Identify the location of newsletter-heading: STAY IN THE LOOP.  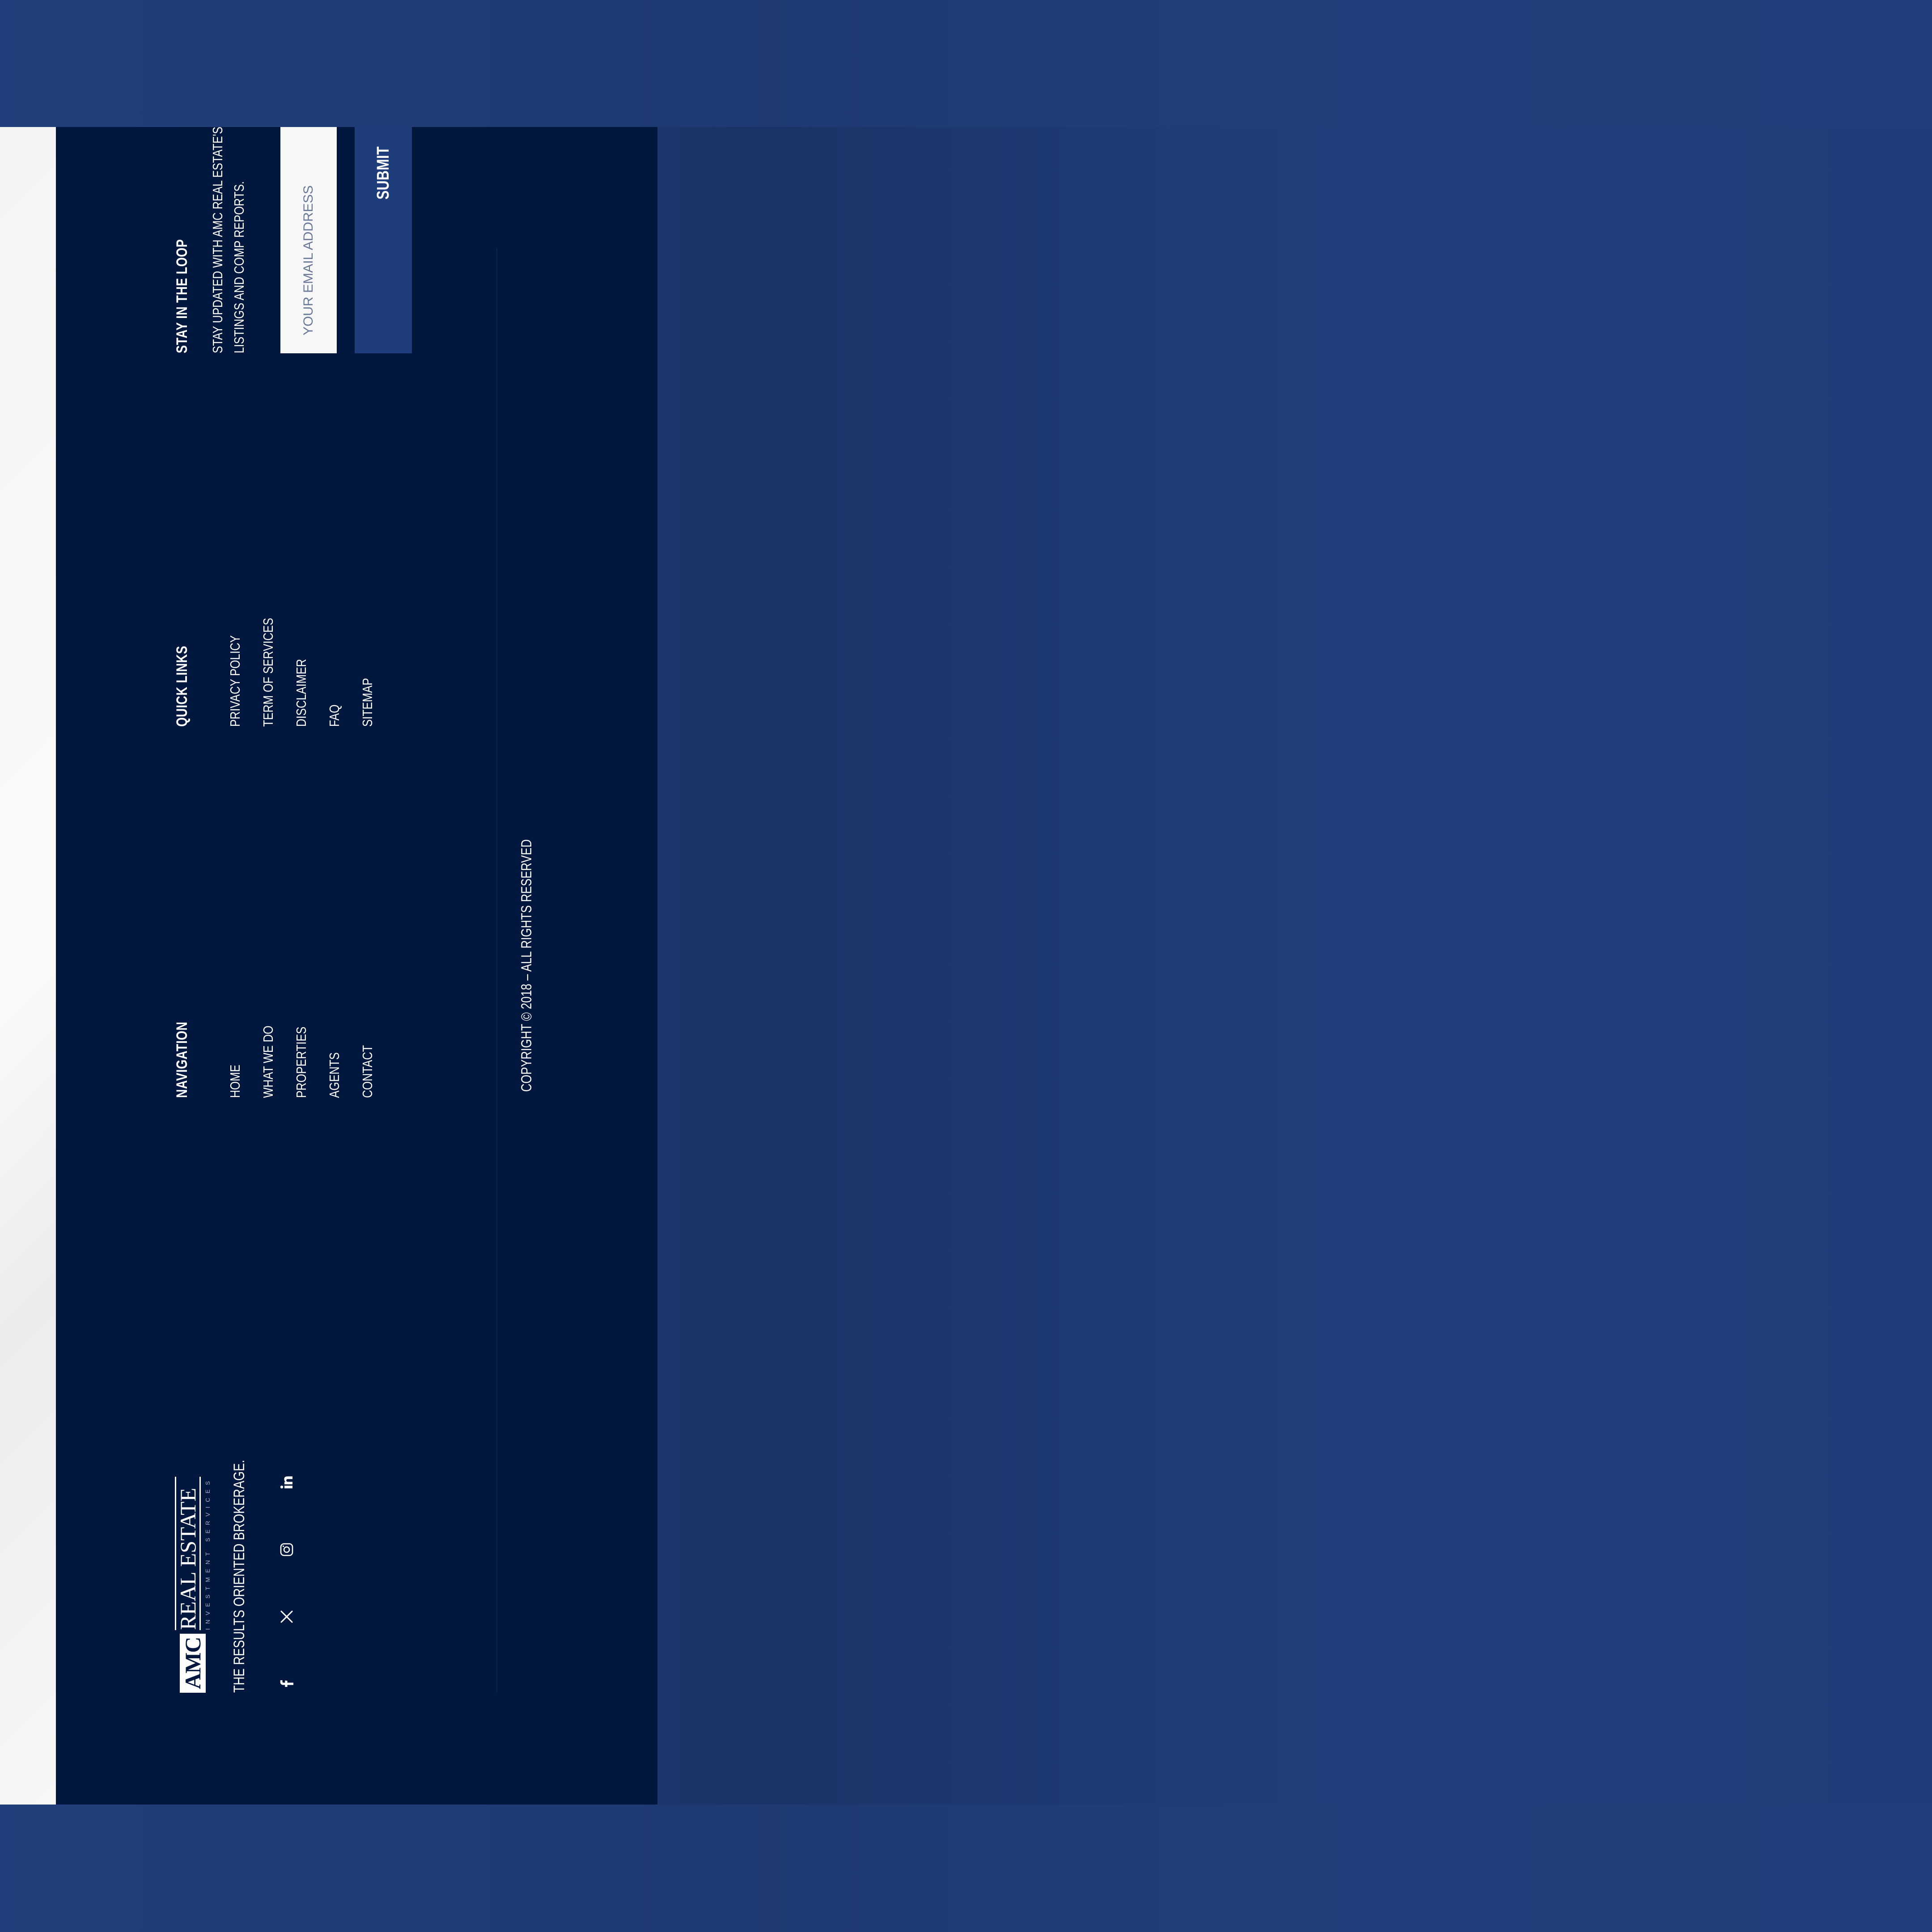
(182, 296).